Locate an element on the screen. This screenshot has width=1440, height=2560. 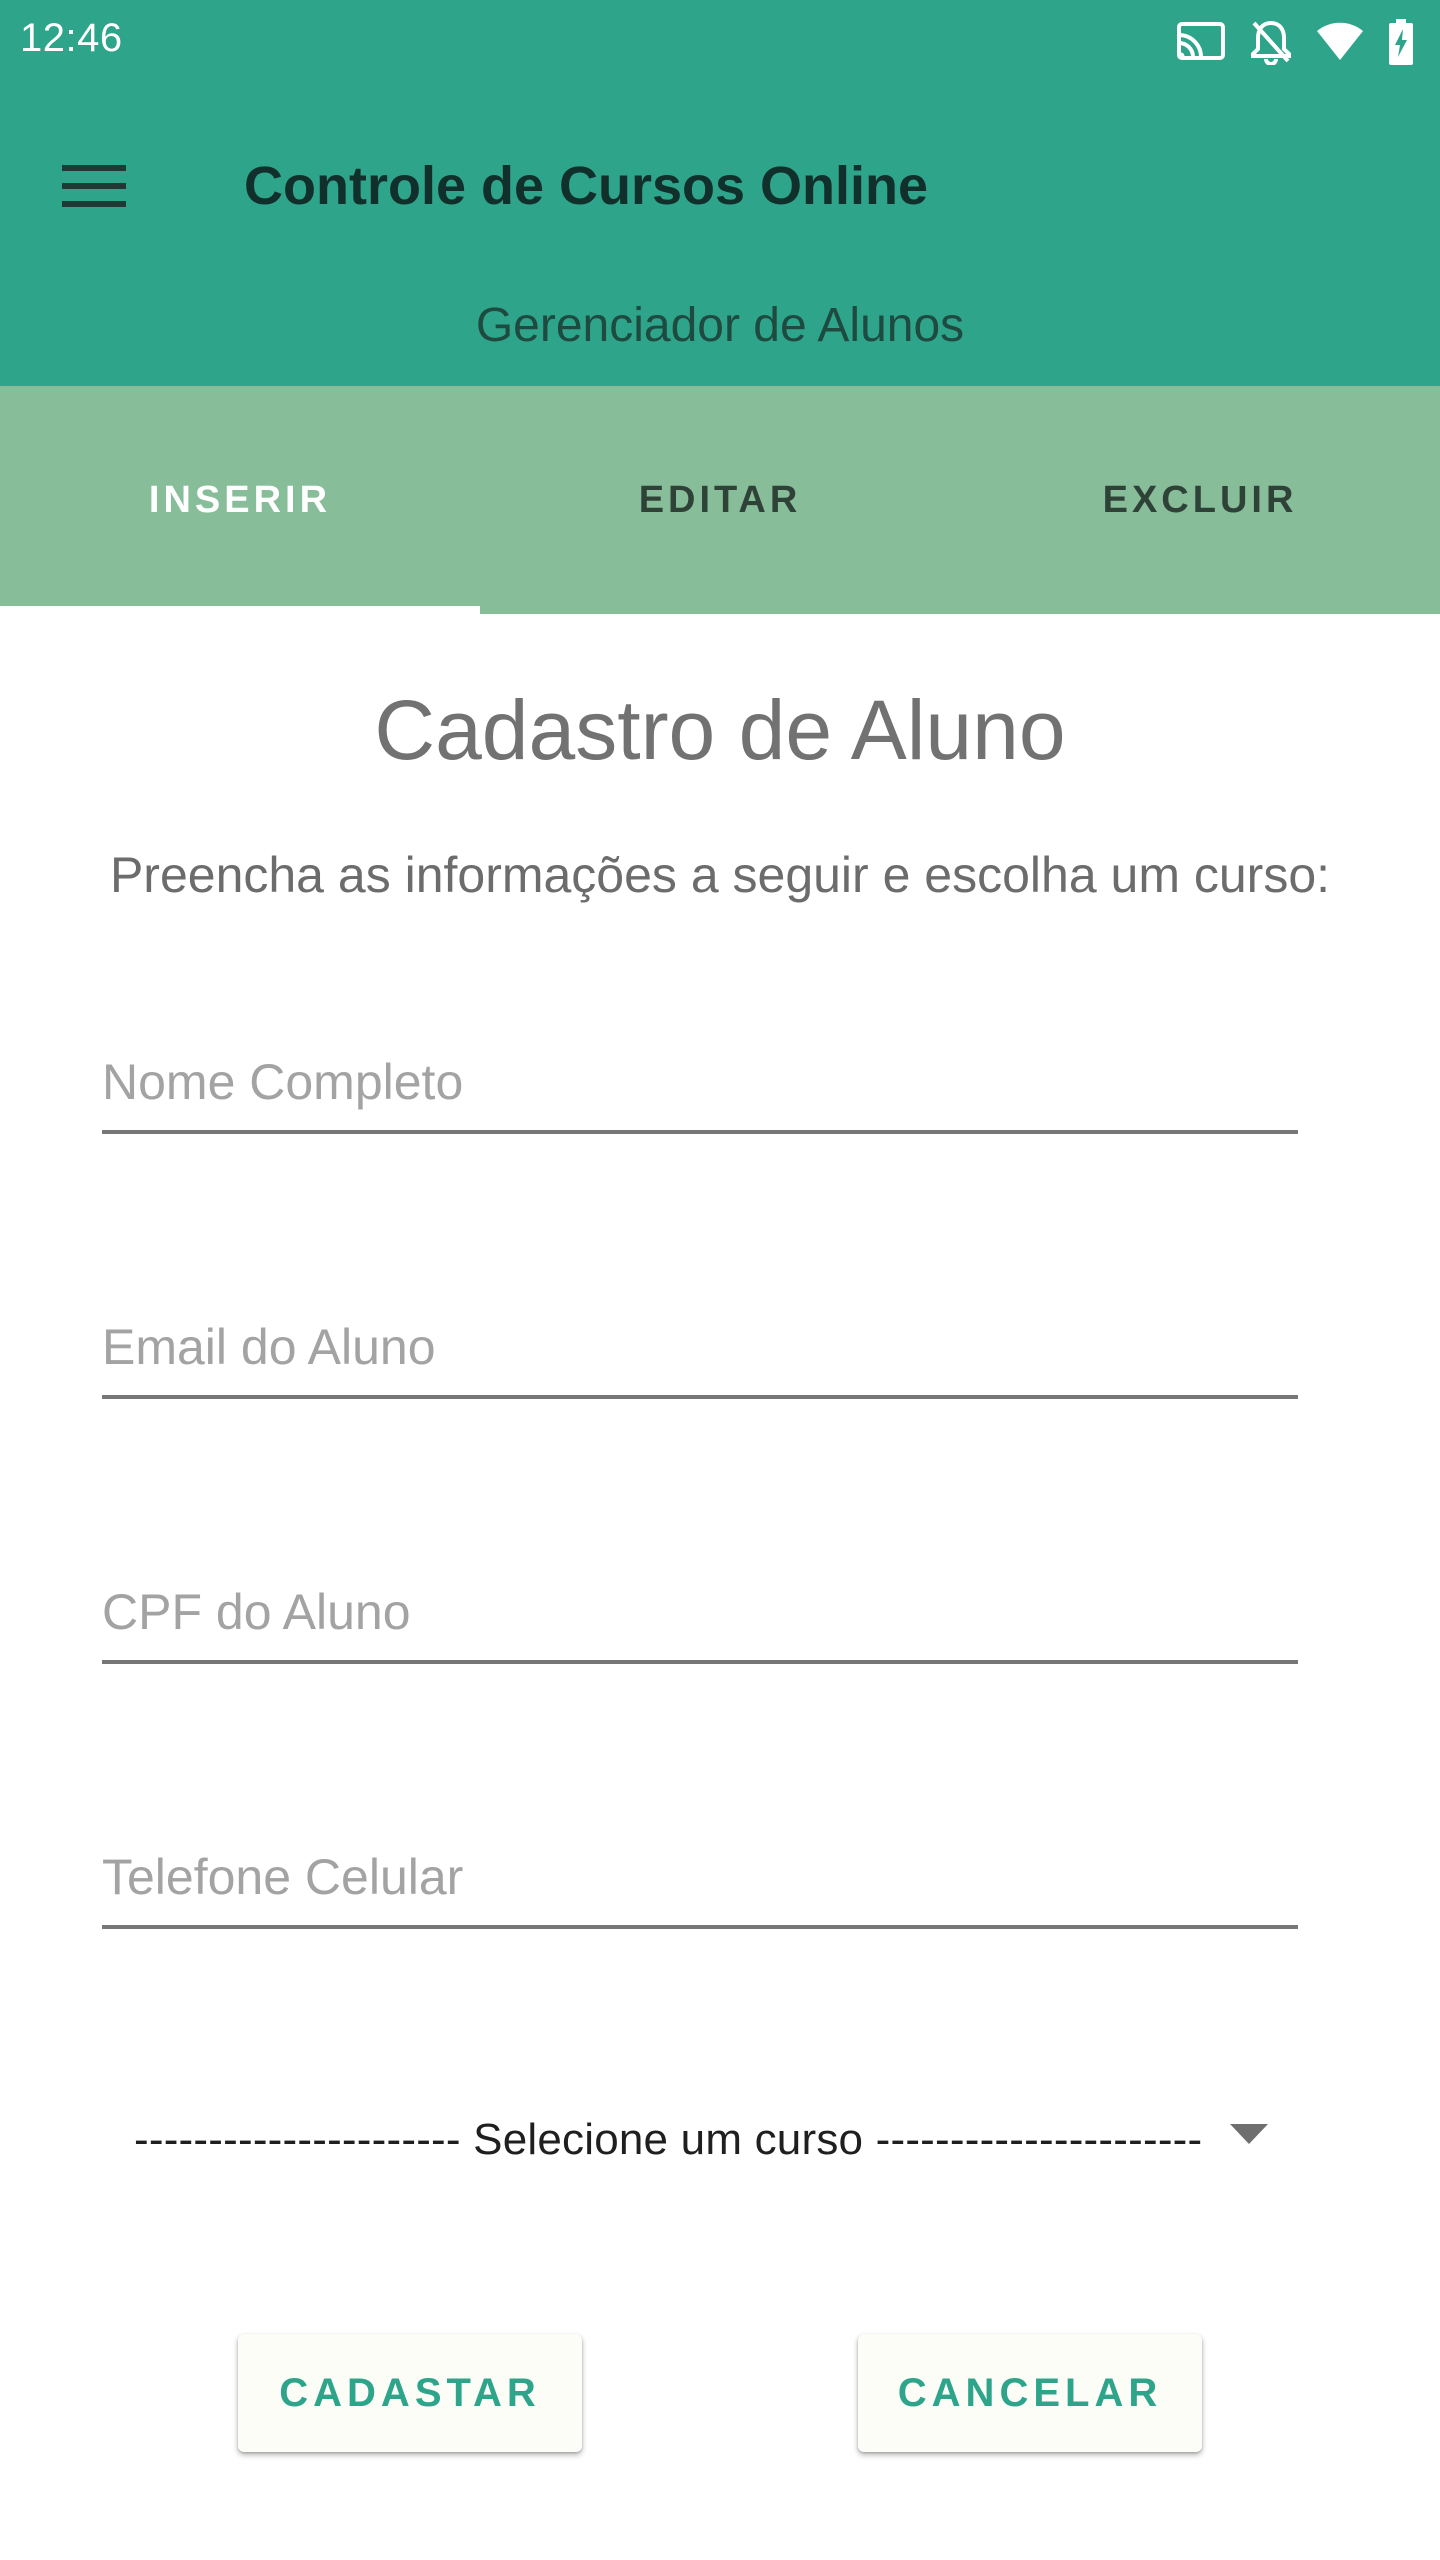
active-tab-indicator is located at coordinates (240, 610).